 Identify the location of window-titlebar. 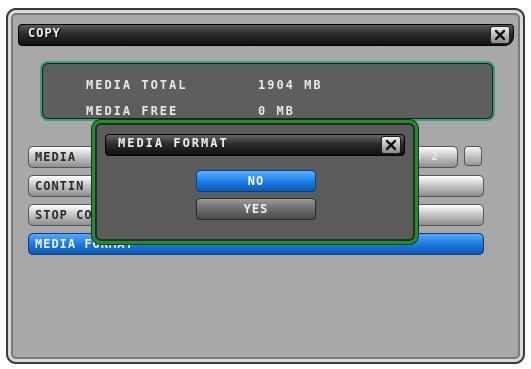
(266, 35).